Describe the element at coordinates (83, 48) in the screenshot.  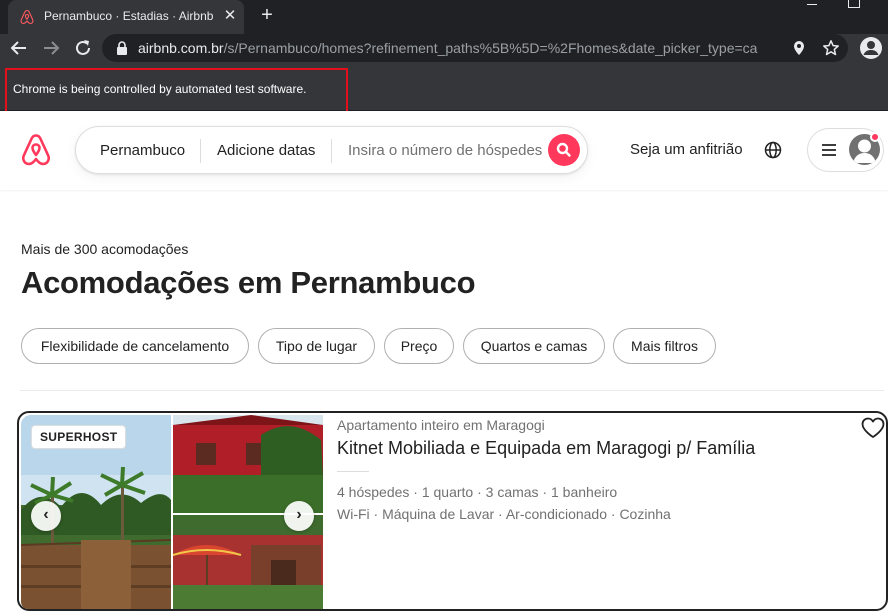
I see `reload-icon` at that location.